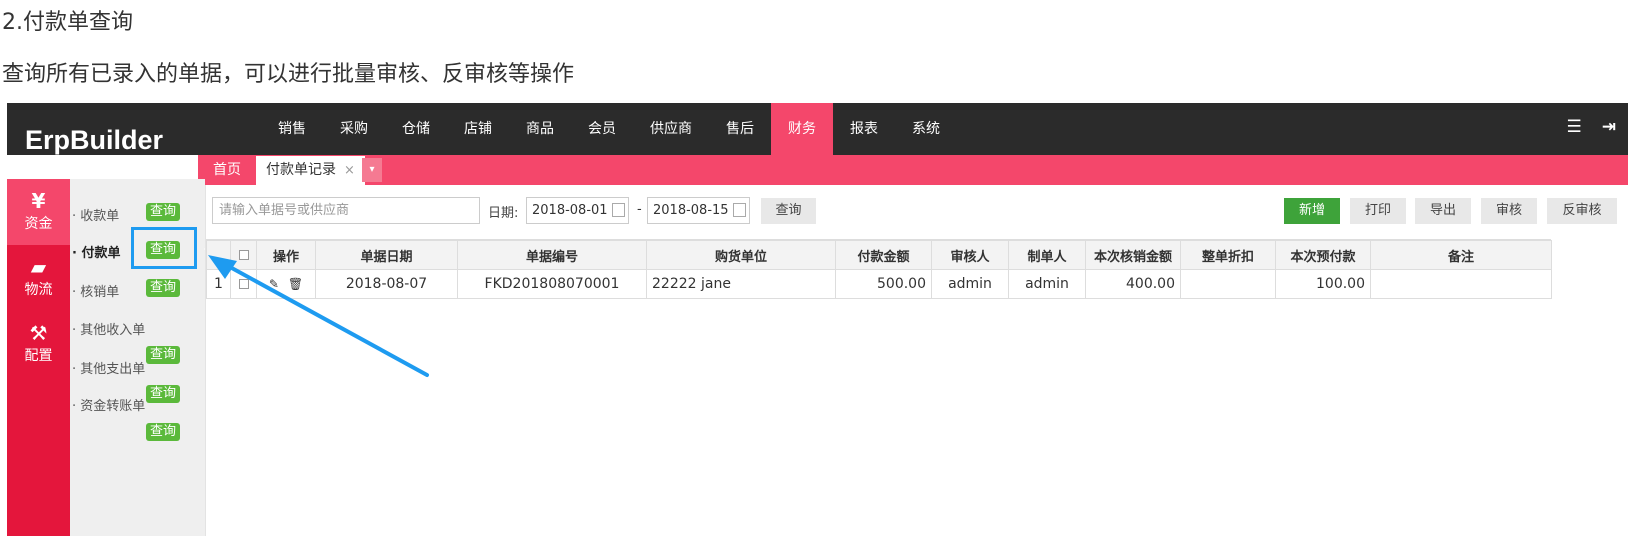 The height and width of the screenshot is (536, 1628). Describe the element at coordinates (288, 74) in the screenshot. I see `doc-description: 查询所有已录入的单据，可以进行批量审核、反审核等操作` at that location.